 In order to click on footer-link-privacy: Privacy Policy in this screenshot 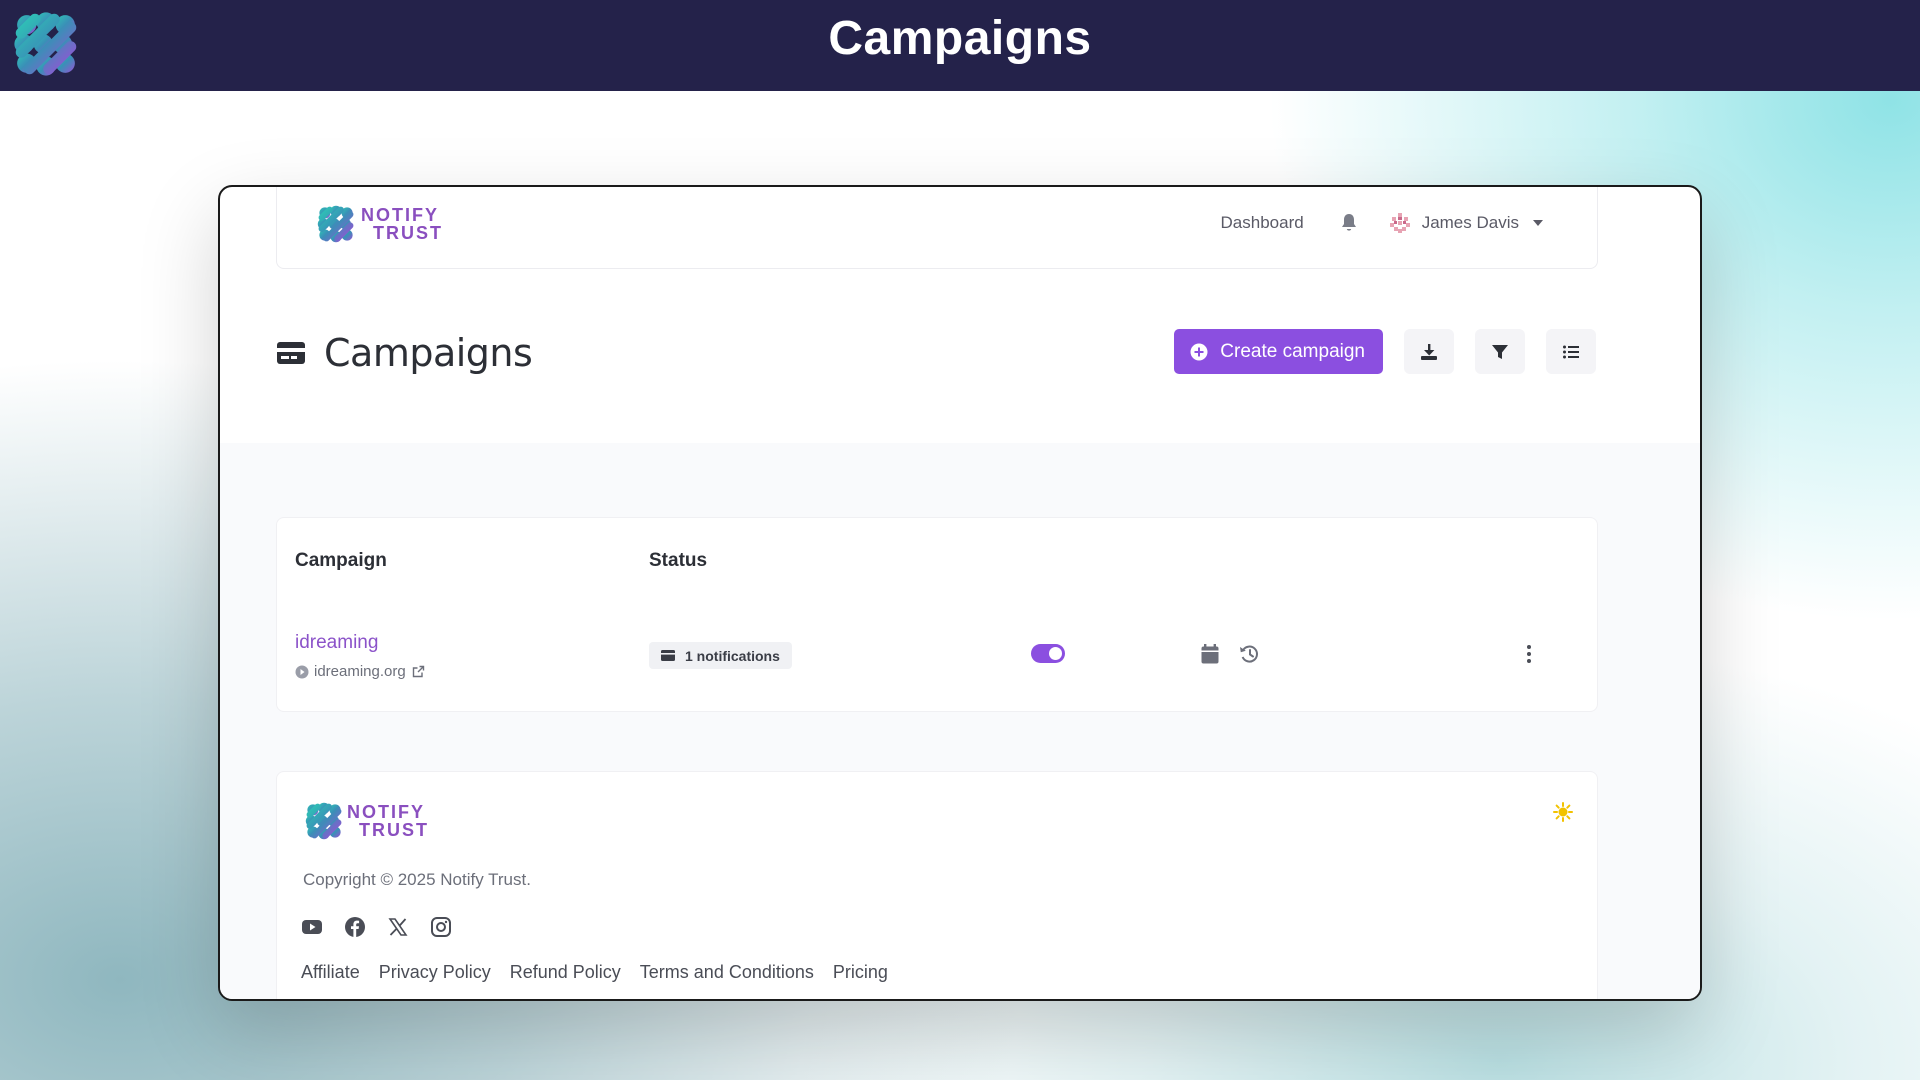, I will do `click(435, 972)`.